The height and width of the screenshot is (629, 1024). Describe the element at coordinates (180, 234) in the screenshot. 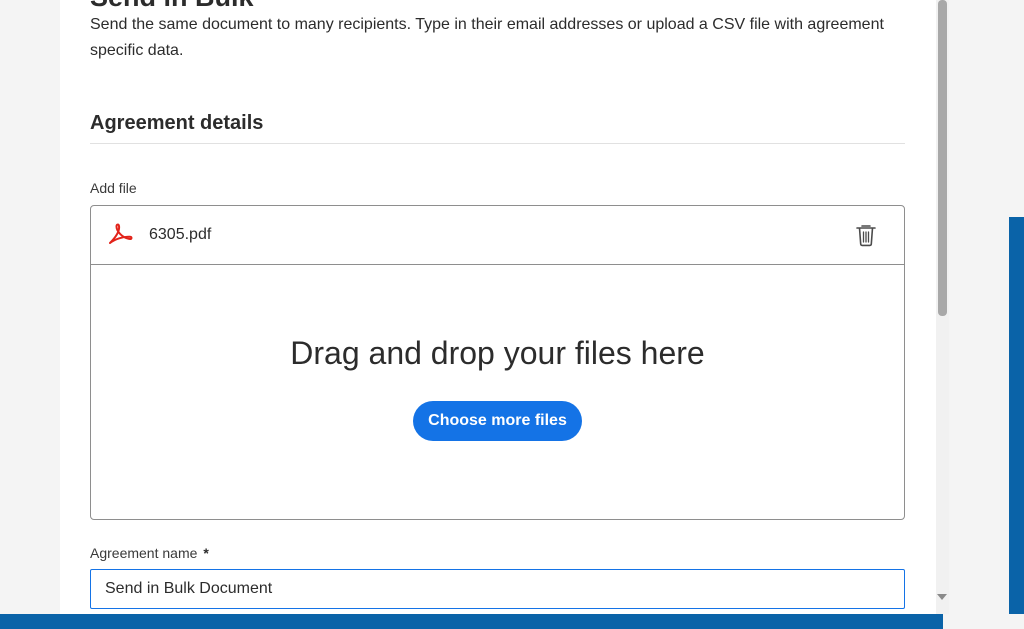

I see `file-name: 6305.pdf` at that location.